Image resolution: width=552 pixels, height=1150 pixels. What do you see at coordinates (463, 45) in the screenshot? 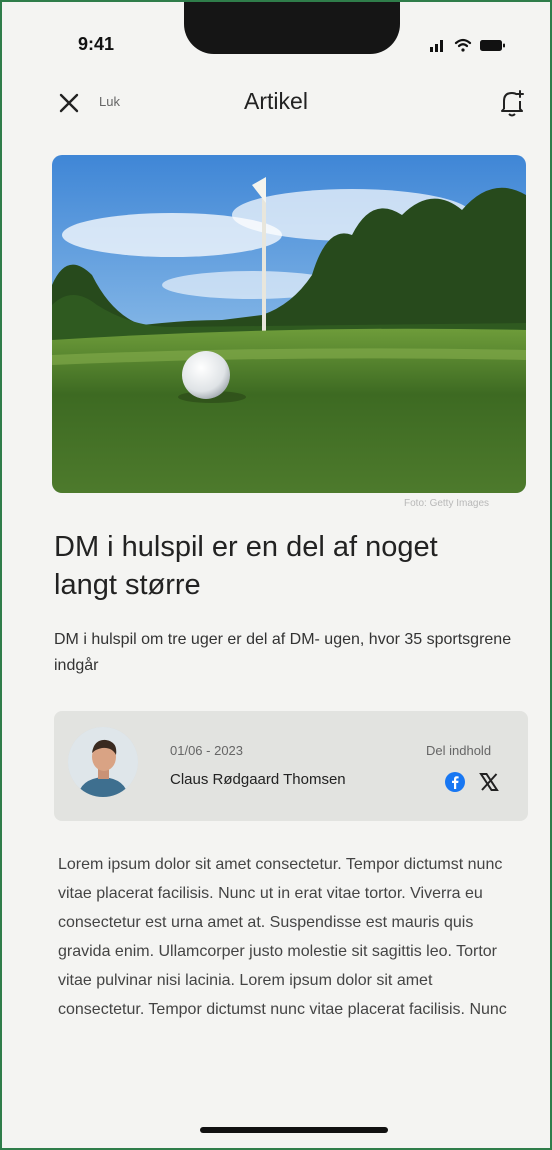
I see `wifi-icon` at bounding box center [463, 45].